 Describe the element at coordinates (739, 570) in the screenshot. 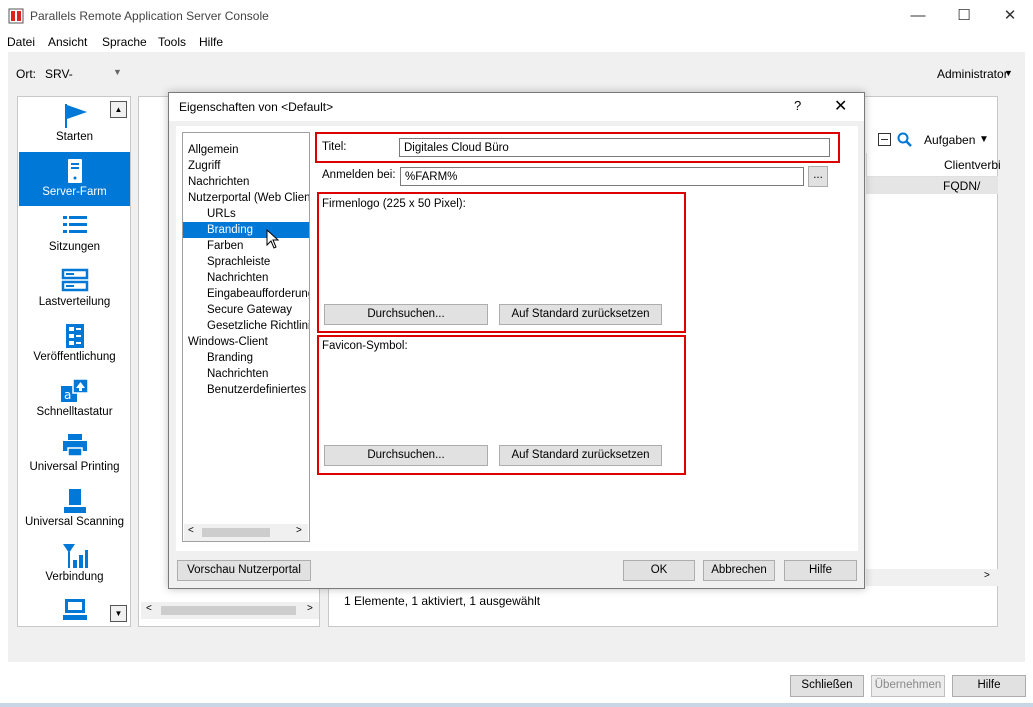

I see `cancel-button: Abbrechen` at that location.